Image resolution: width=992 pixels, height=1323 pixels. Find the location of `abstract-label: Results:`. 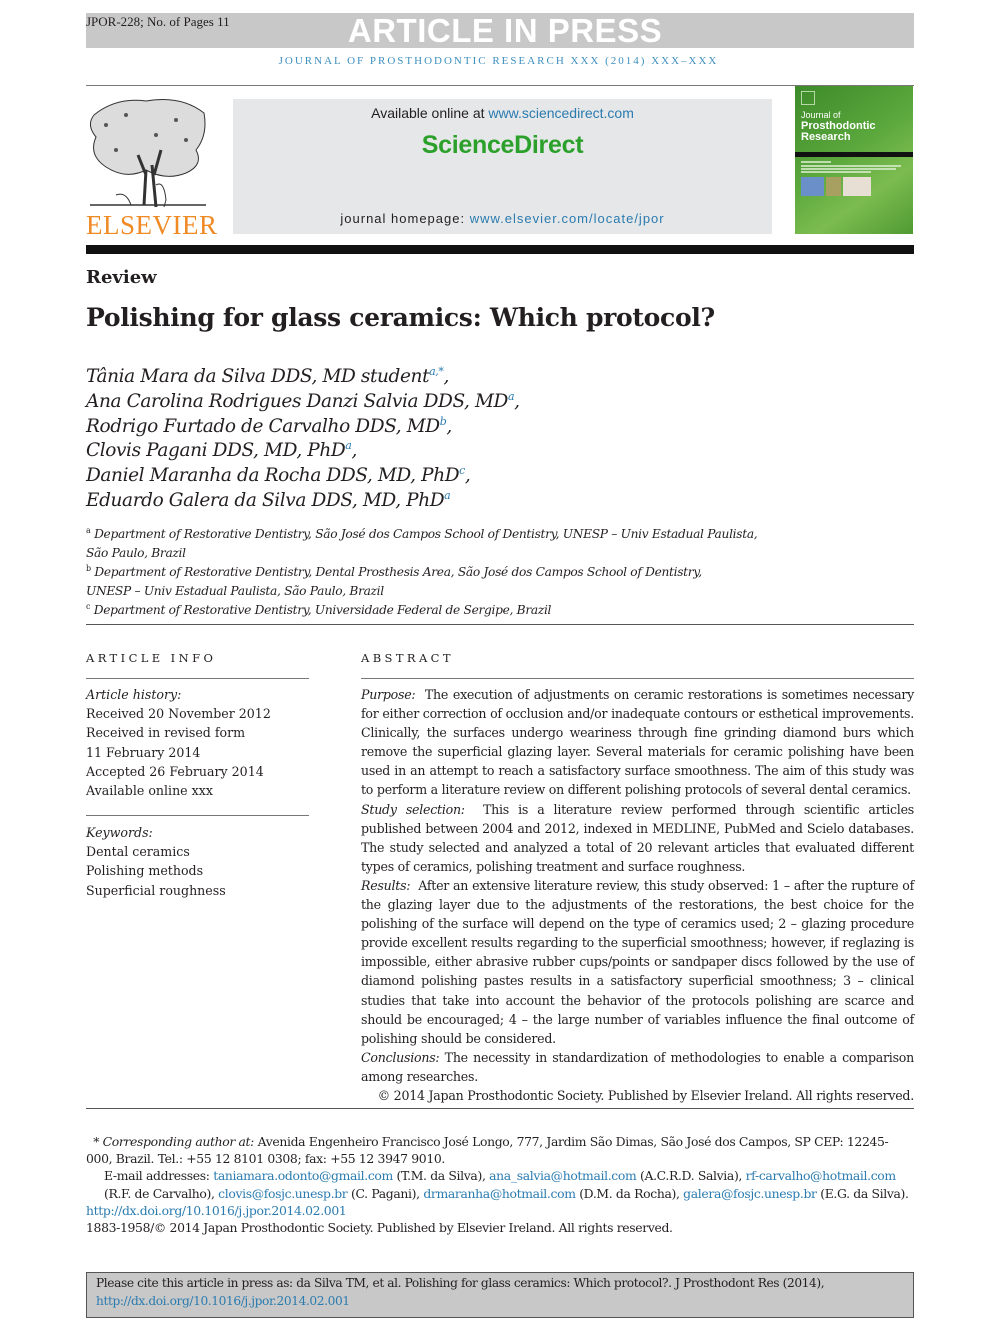

abstract-label: Results: is located at coordinates (386, 885).